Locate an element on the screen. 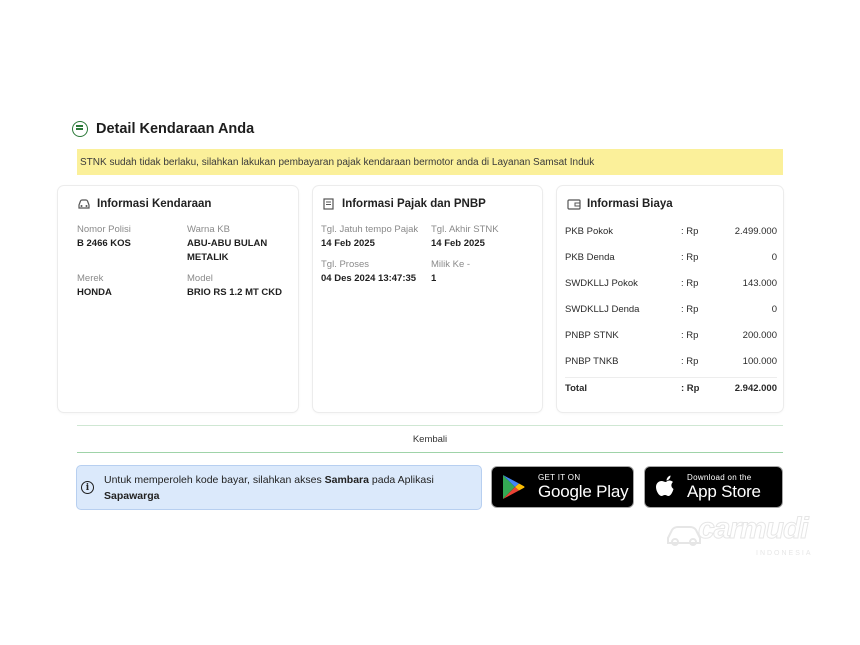  field-value: BRIO RS 1.2 MT CKD is located at coordinates (235, 292).